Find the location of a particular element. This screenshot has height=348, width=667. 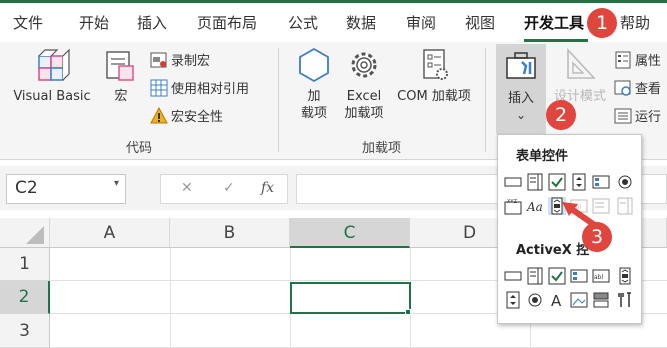

svg-text: Aa is located at coordinates (534, 207).